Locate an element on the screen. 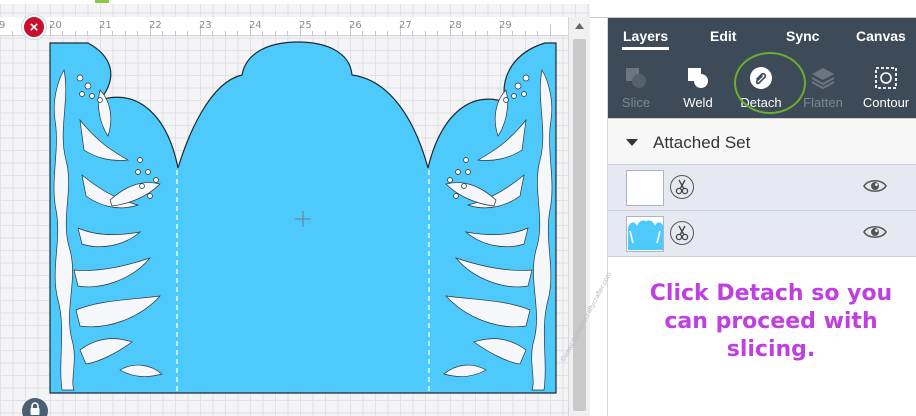  contour-icon is located at coordinates (886, 78).